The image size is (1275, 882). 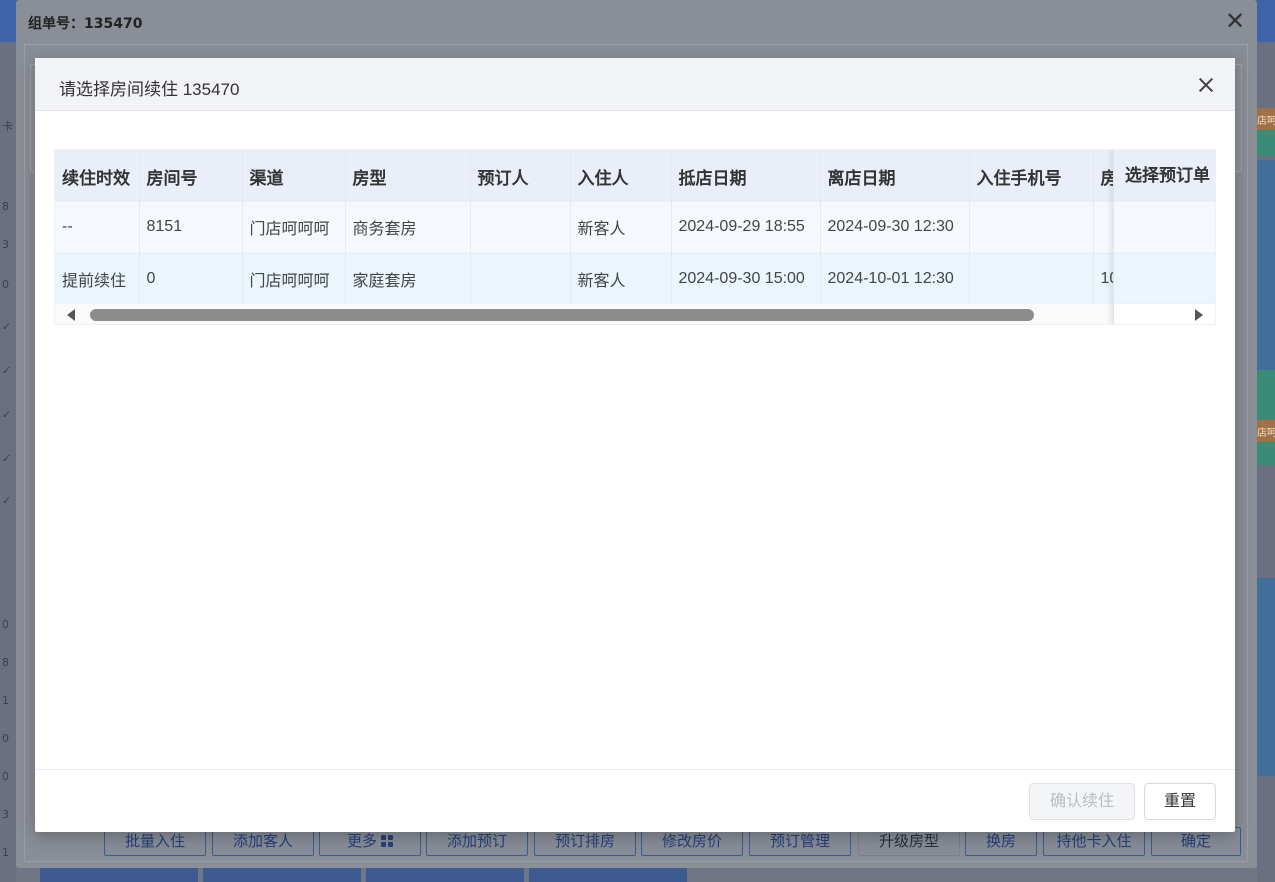 I want to click on cell-room-no: 8151, so click(x=191, y=228).